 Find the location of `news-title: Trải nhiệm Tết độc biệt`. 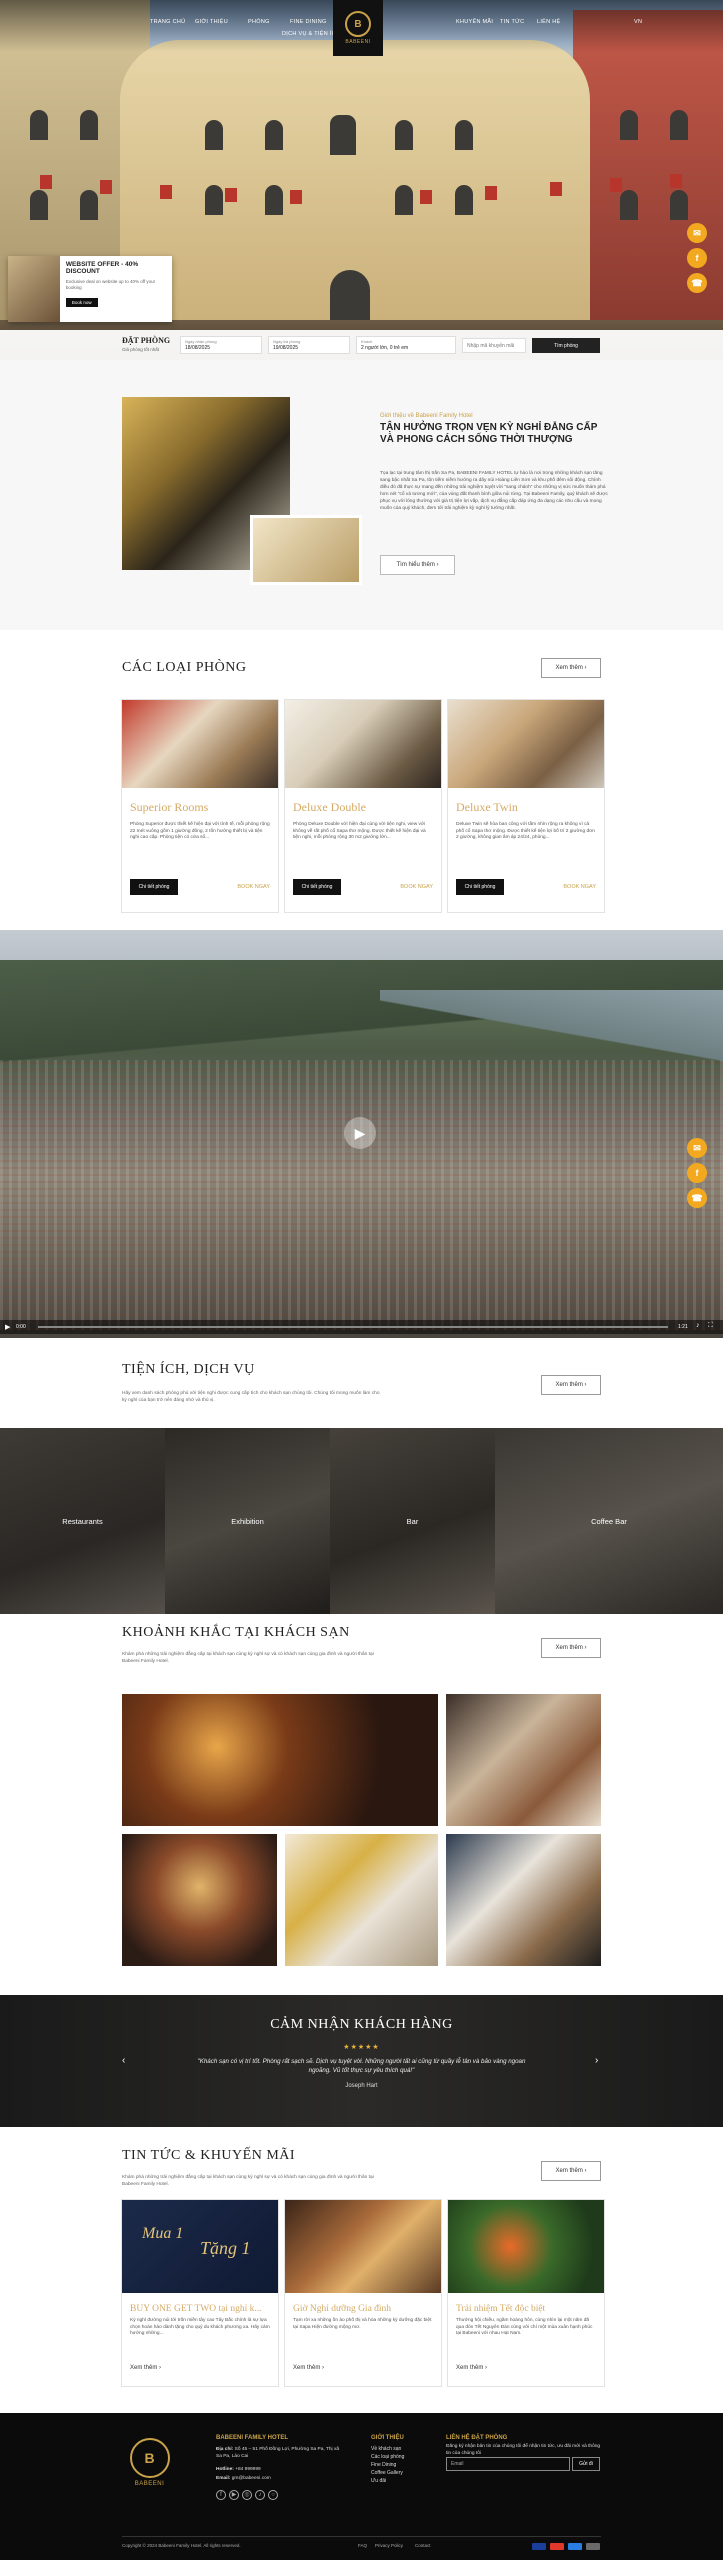

news-title: Trải nhiệm Tết độc biệt is located at coordinates (526, 2309).